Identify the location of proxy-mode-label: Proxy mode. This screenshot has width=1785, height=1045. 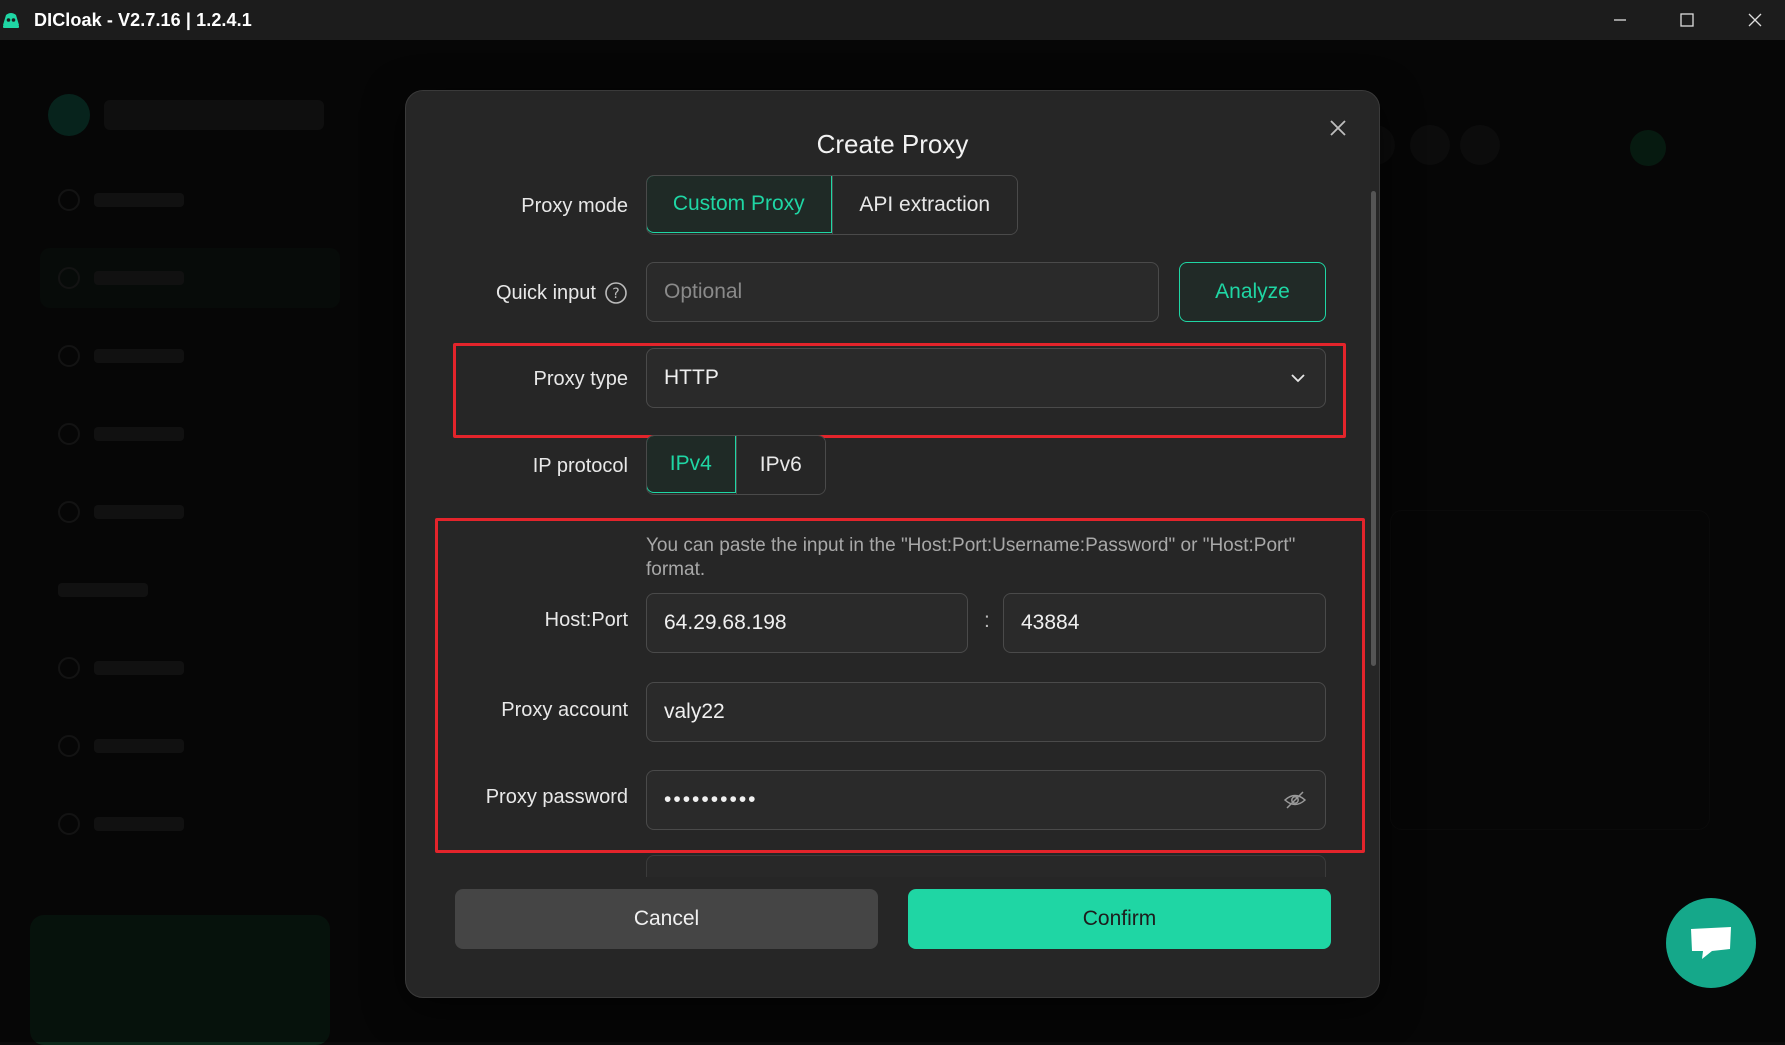
(574, 206).